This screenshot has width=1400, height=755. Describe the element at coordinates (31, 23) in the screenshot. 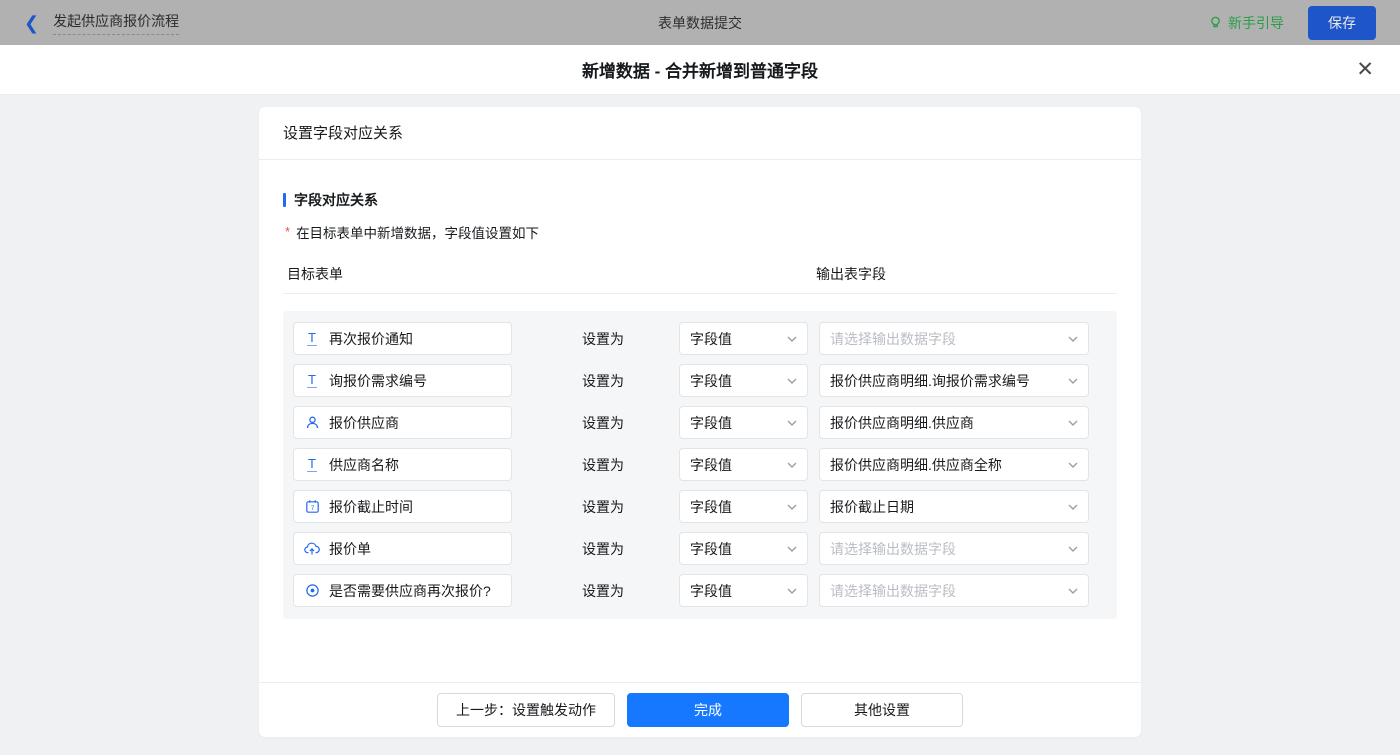

I see `back-chevron-icon: ❮` at that location.